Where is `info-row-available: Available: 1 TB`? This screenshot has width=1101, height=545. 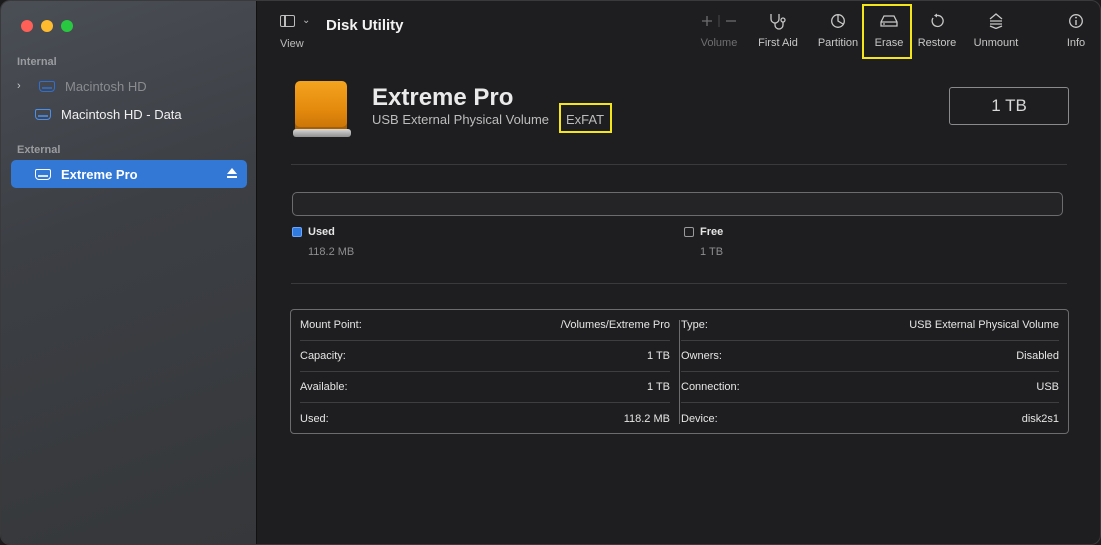
info-row-available: Available: 1 TB is located at coordinates (485, 387).